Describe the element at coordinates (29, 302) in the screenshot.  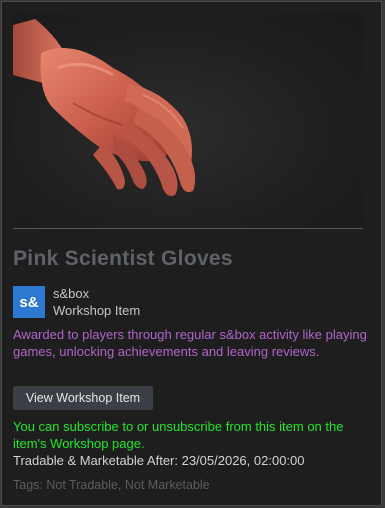
I see `sbox-logo-icon: s&` at that location.